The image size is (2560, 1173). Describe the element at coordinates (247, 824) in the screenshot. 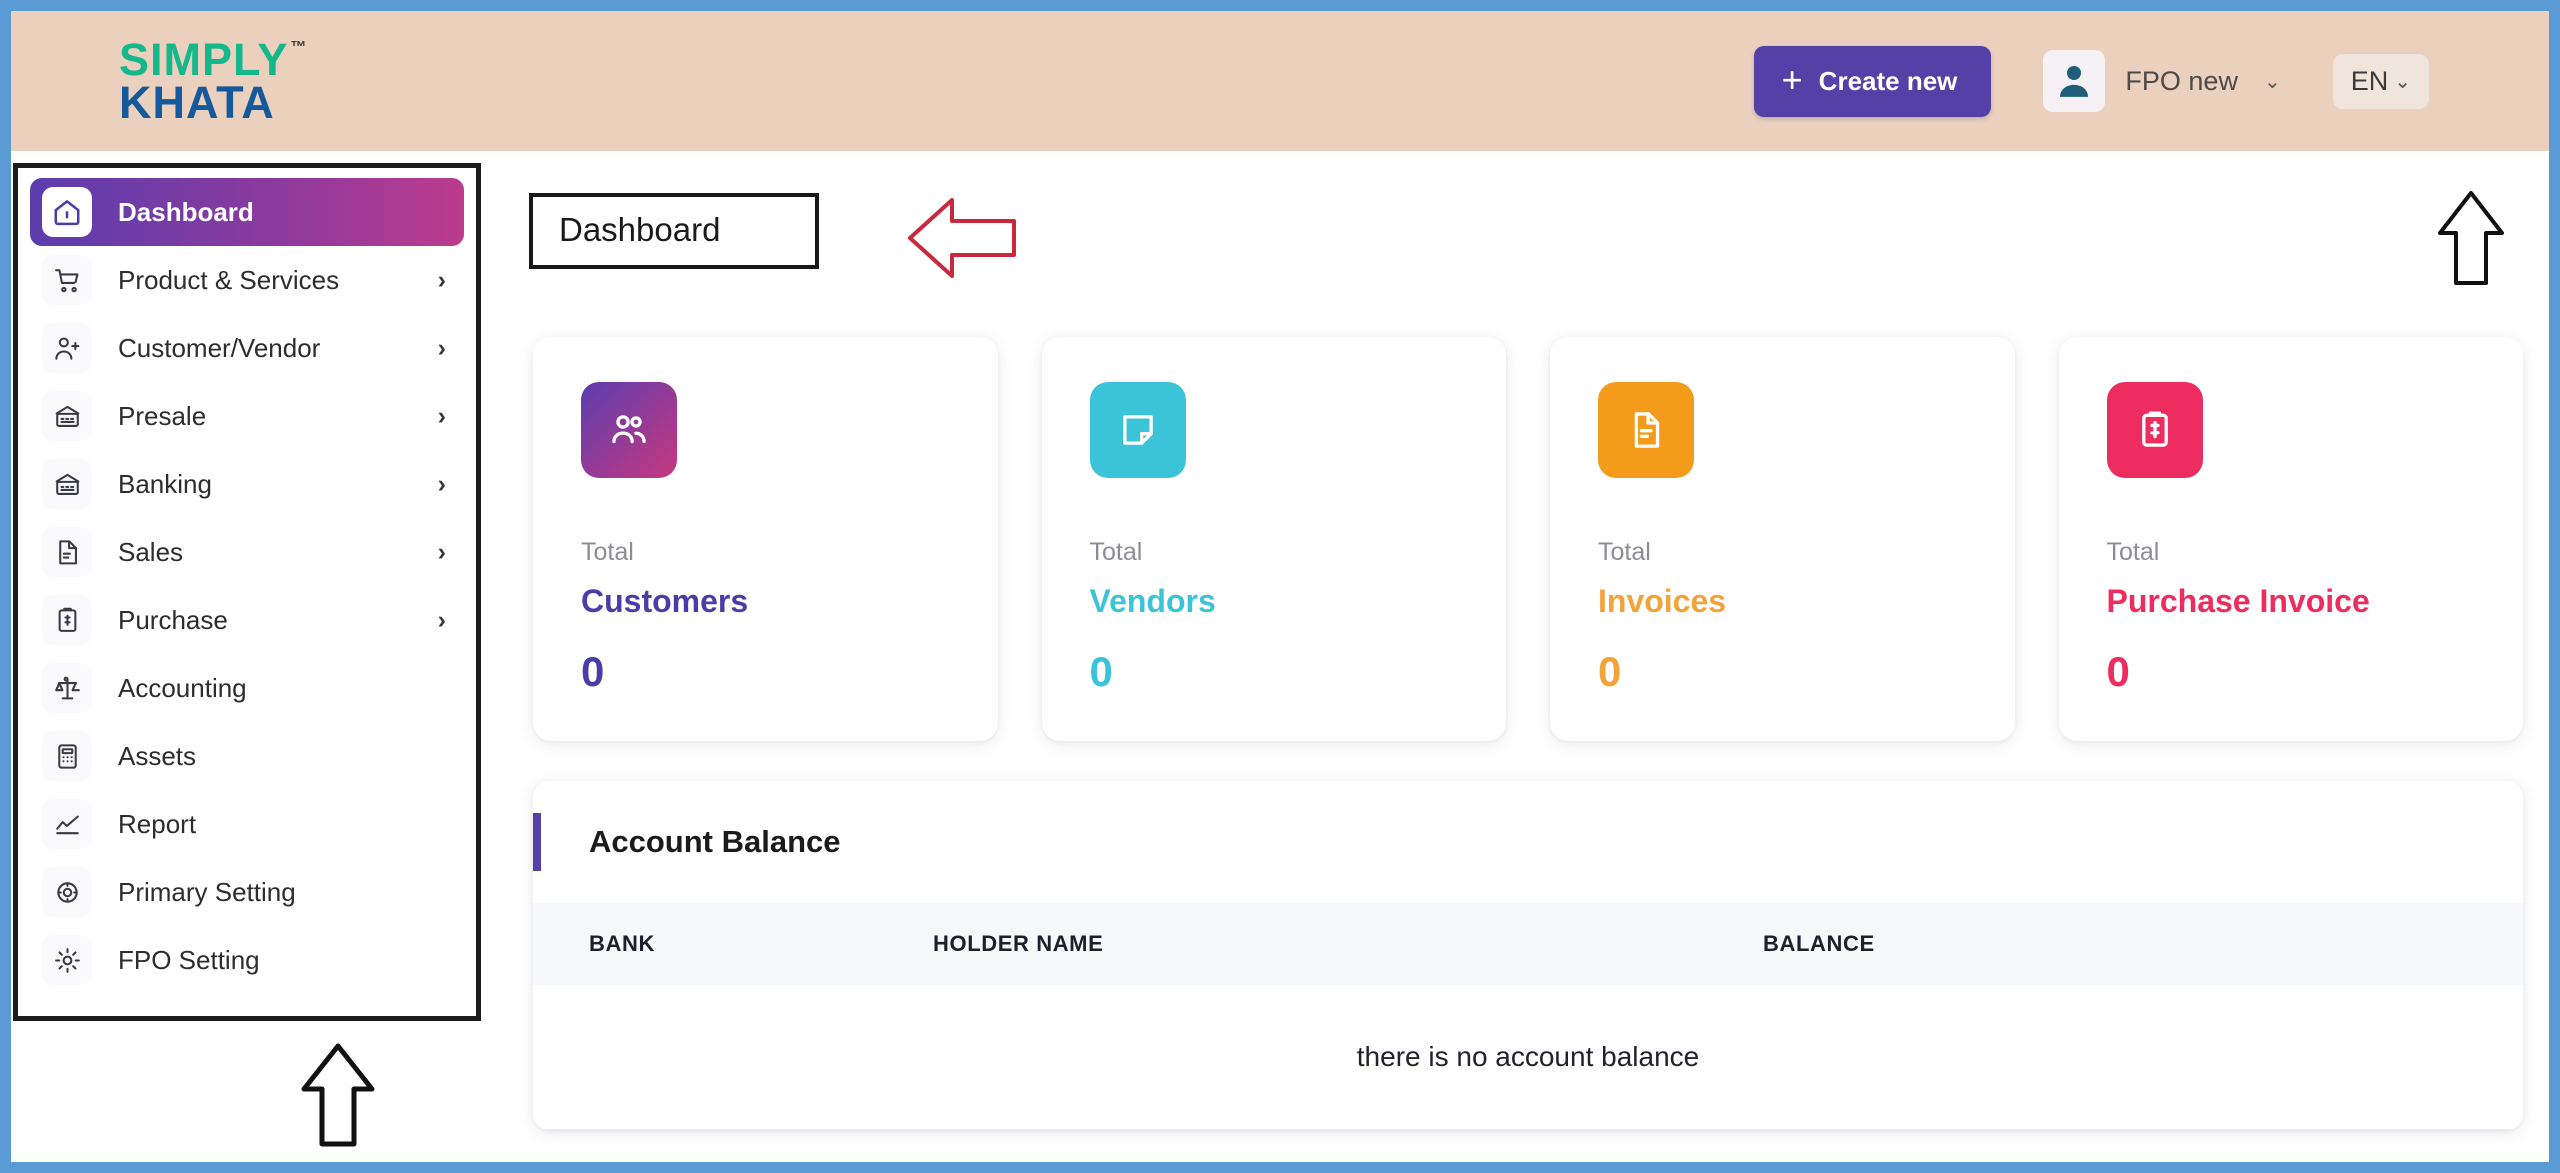

I see `sidebar-item-report: Report ›` at that location.